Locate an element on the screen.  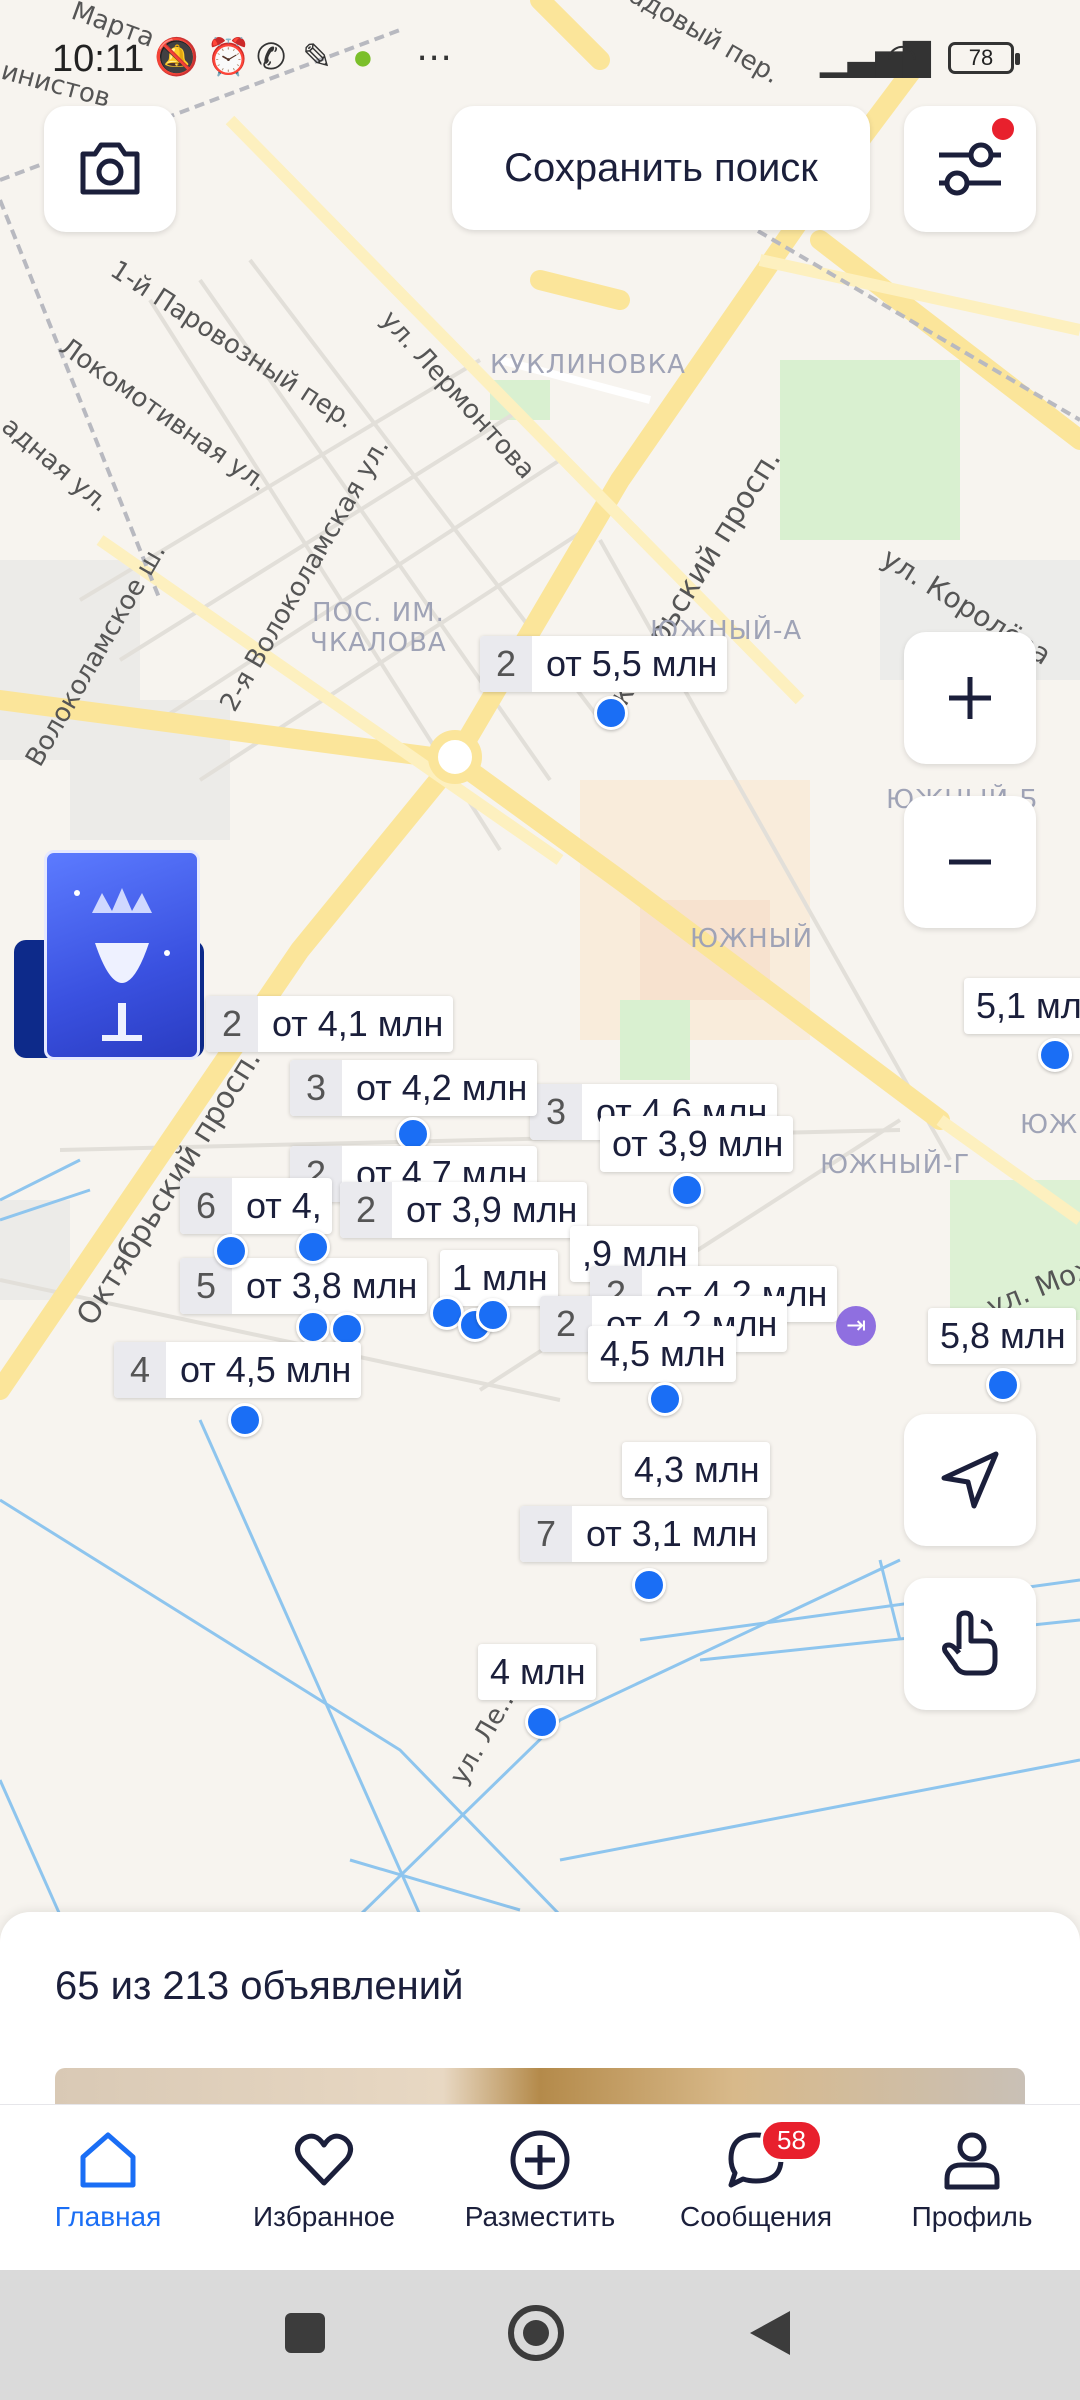
nav-post: Разместить is located at coordinates (540, 2187).